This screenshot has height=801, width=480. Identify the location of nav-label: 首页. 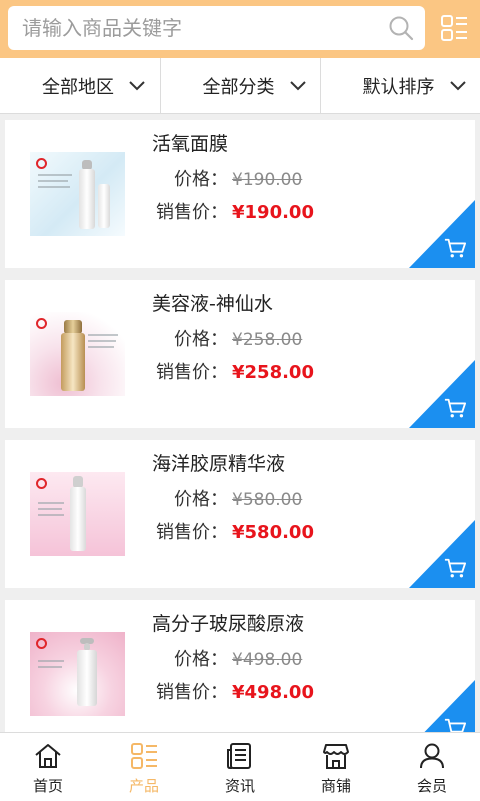
(47, 786).